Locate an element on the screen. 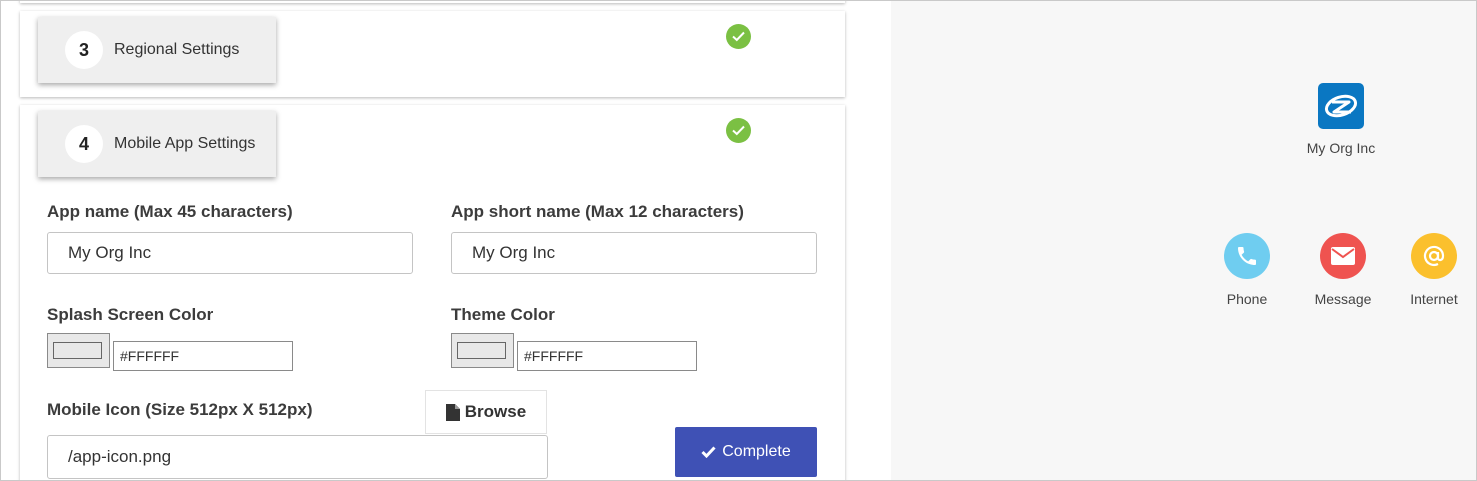  phone-action: Phone is located at coordinates (1247, 270).